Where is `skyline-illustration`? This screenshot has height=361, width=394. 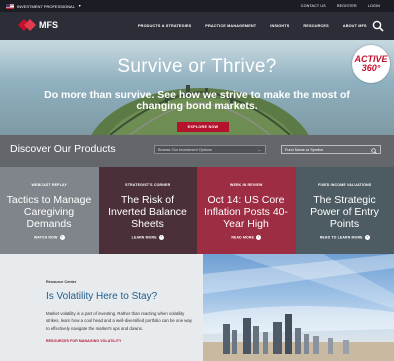
skyline-illustration is located at coordinates (298, 307).